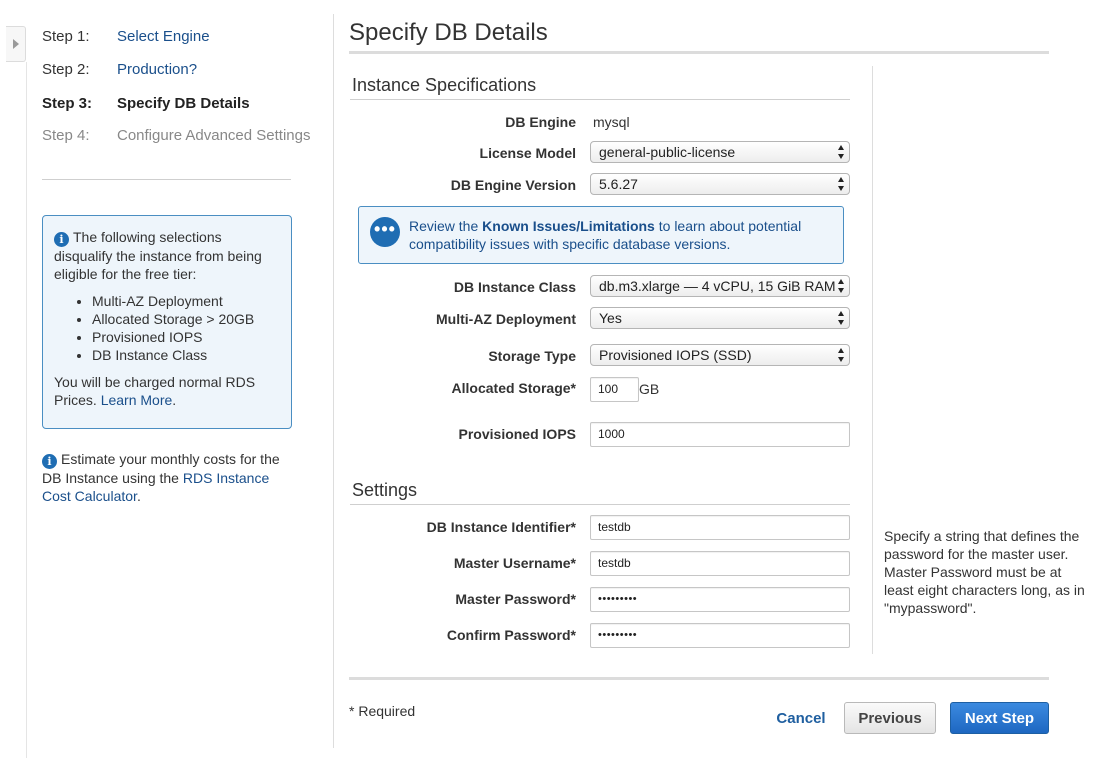  What do you see at coordinates (513, 388) in the screenshot?
I see `allocated-storage-label: Allocated Storage*` at bounding box center [513, 388].